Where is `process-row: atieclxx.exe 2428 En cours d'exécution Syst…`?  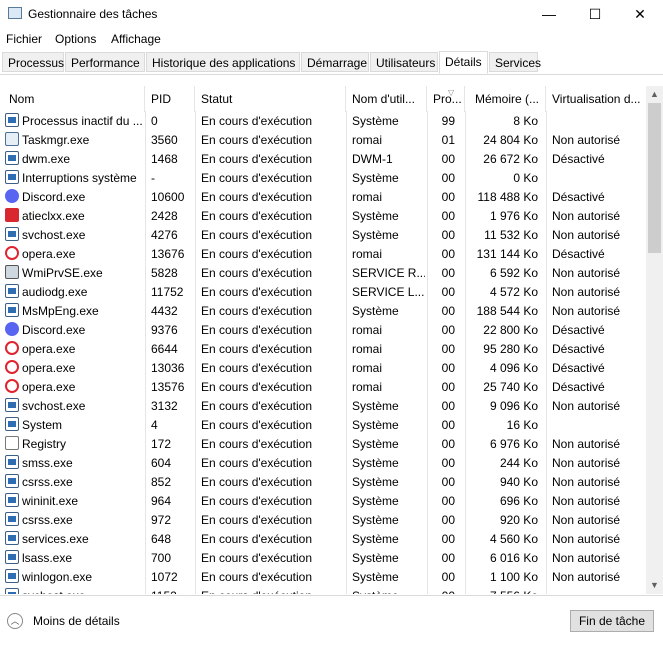
process-row: atieclxx.exe 2428 En cours d'exécution Syst… is located at coordinates (323, 215).